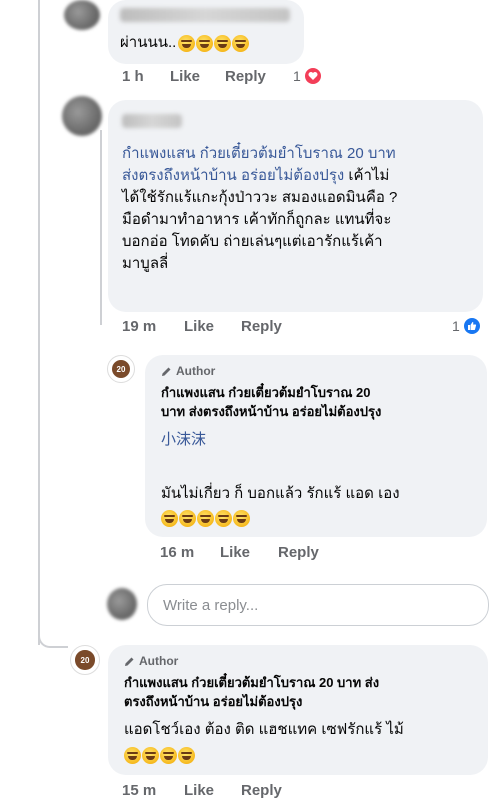 Image resolution: width=500 pixels, height=806 pixels. Describe the element at coordinates (101, 227) in the screenshot. I see `thread-line-reply` at that location.